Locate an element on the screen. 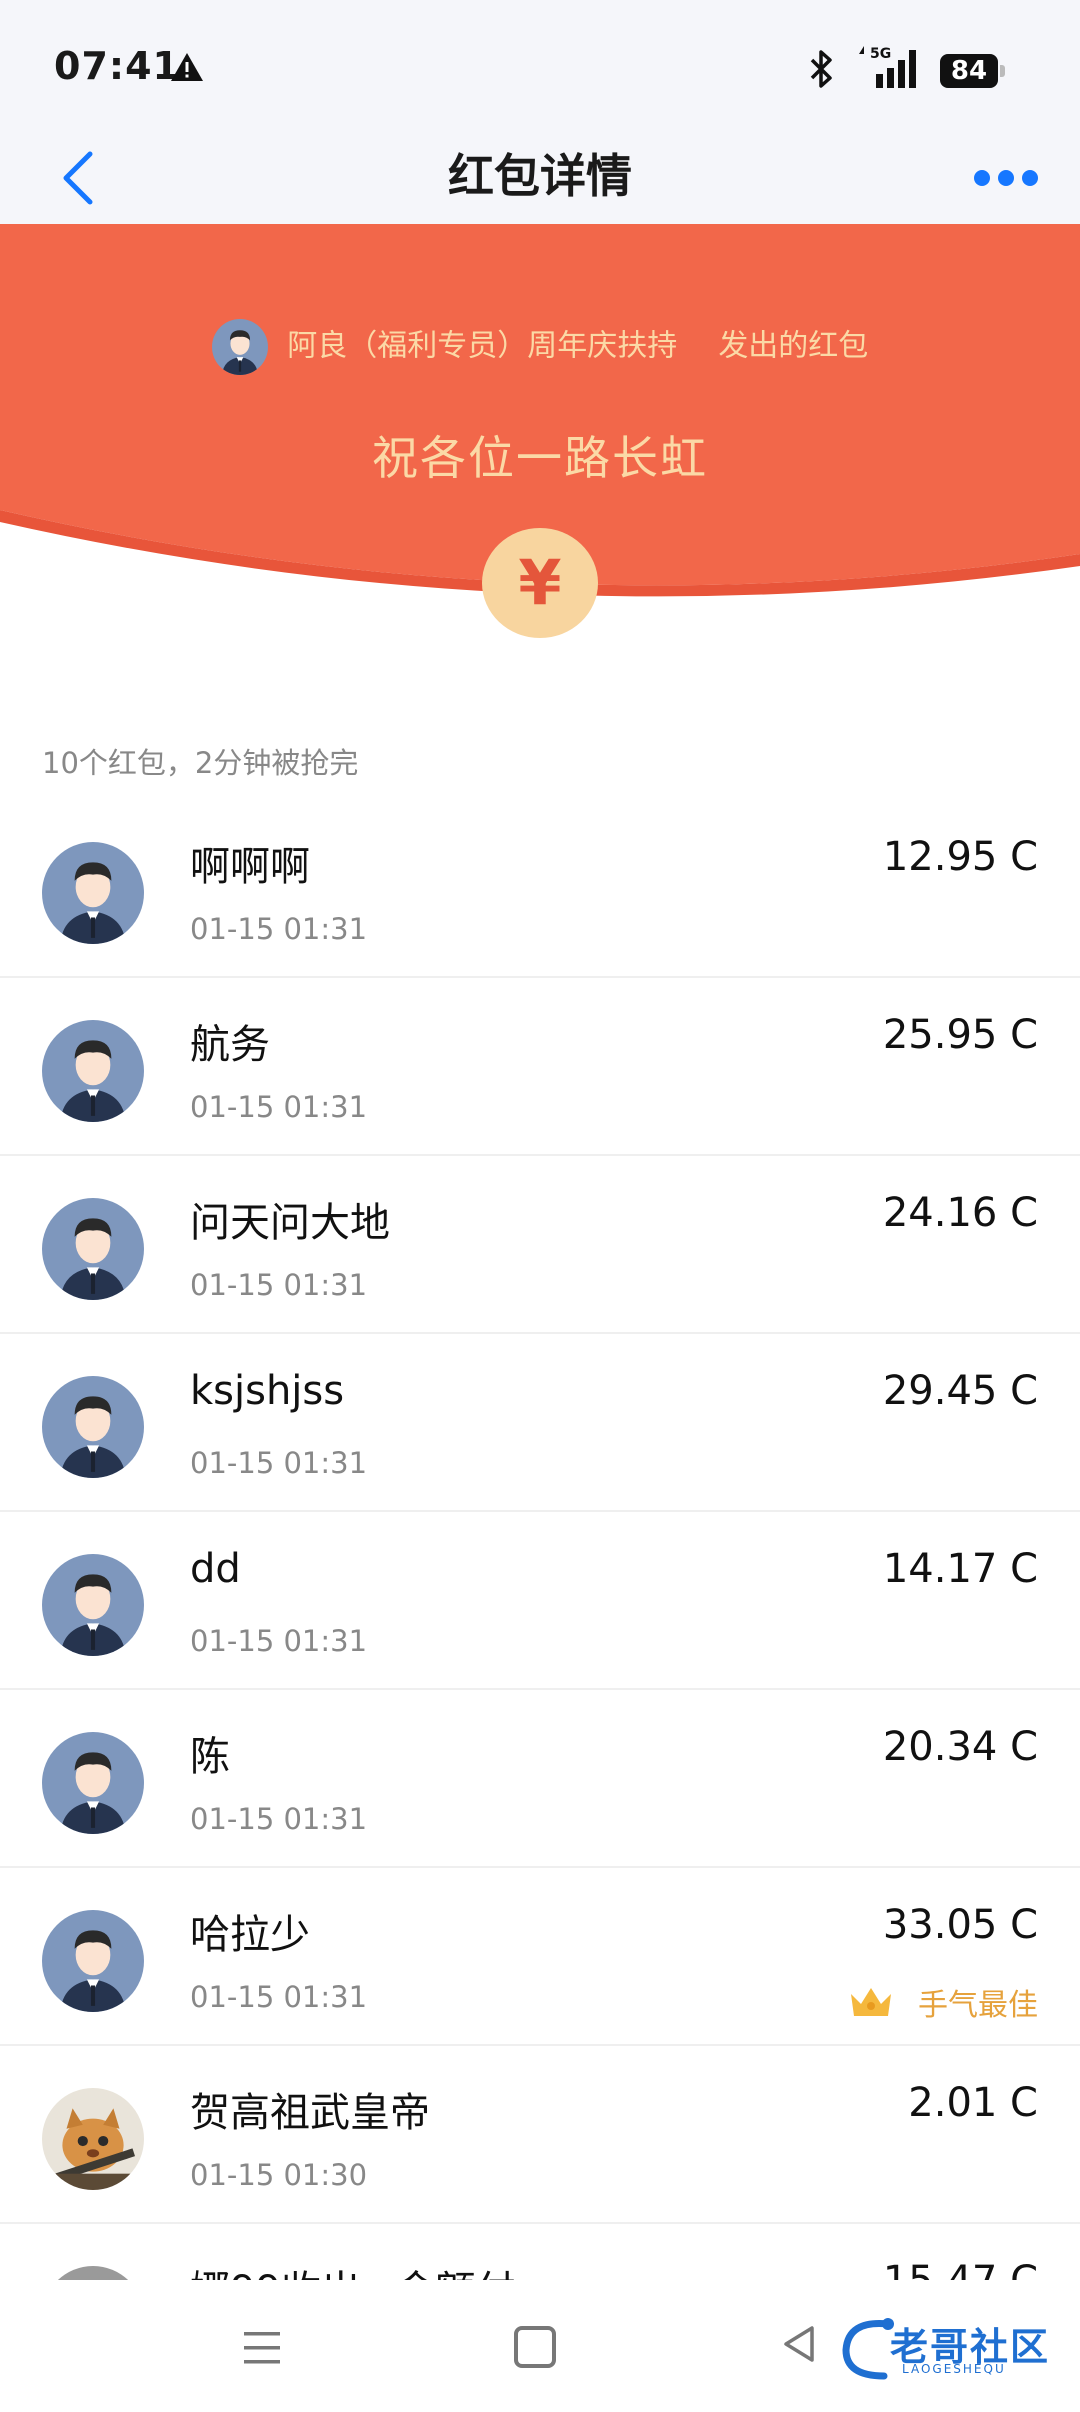  recipient-amount: 12.95 C is located at coordinates (960, 857).